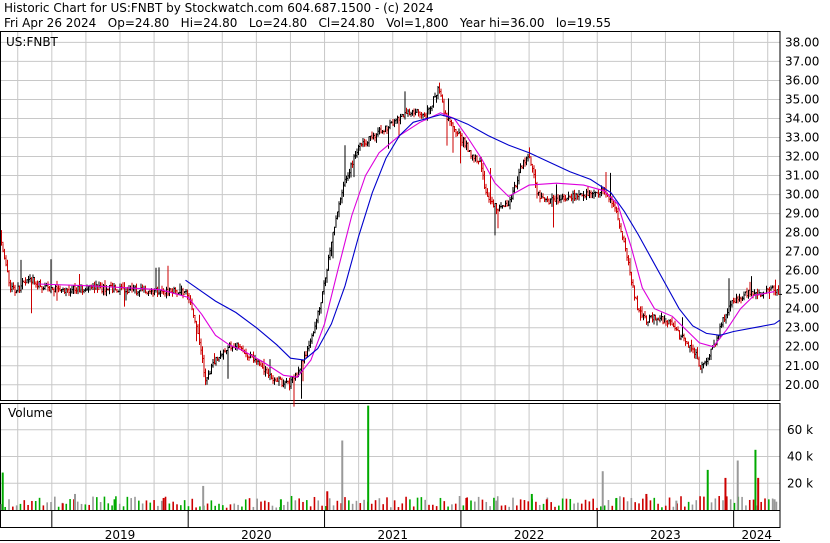  Describe the element at coordinates (665, 535) in the screenshot. I see `x-year-label: 2023` at that location.